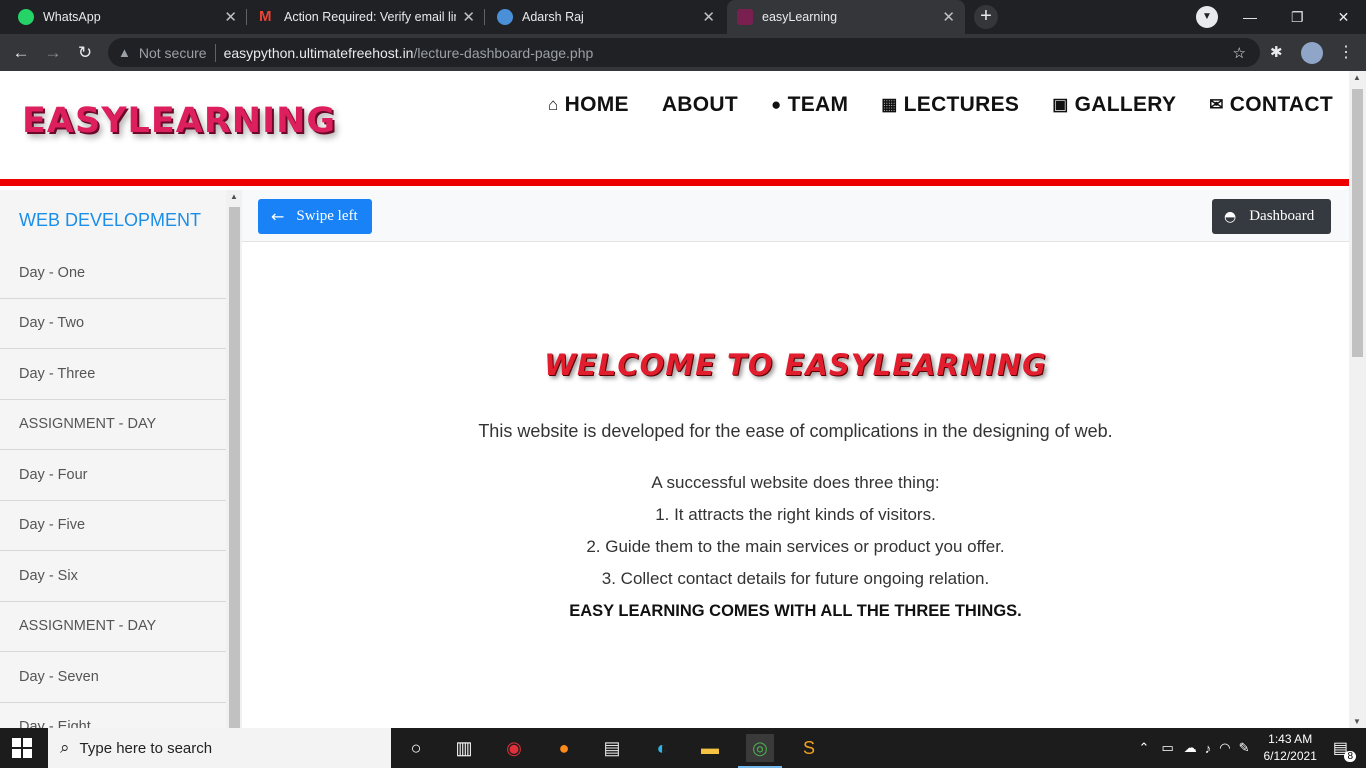 The height and width of the screenshot is (768, 1366). I want to click on nav-contact: ✉ CONTACT, so click(1271, 105).